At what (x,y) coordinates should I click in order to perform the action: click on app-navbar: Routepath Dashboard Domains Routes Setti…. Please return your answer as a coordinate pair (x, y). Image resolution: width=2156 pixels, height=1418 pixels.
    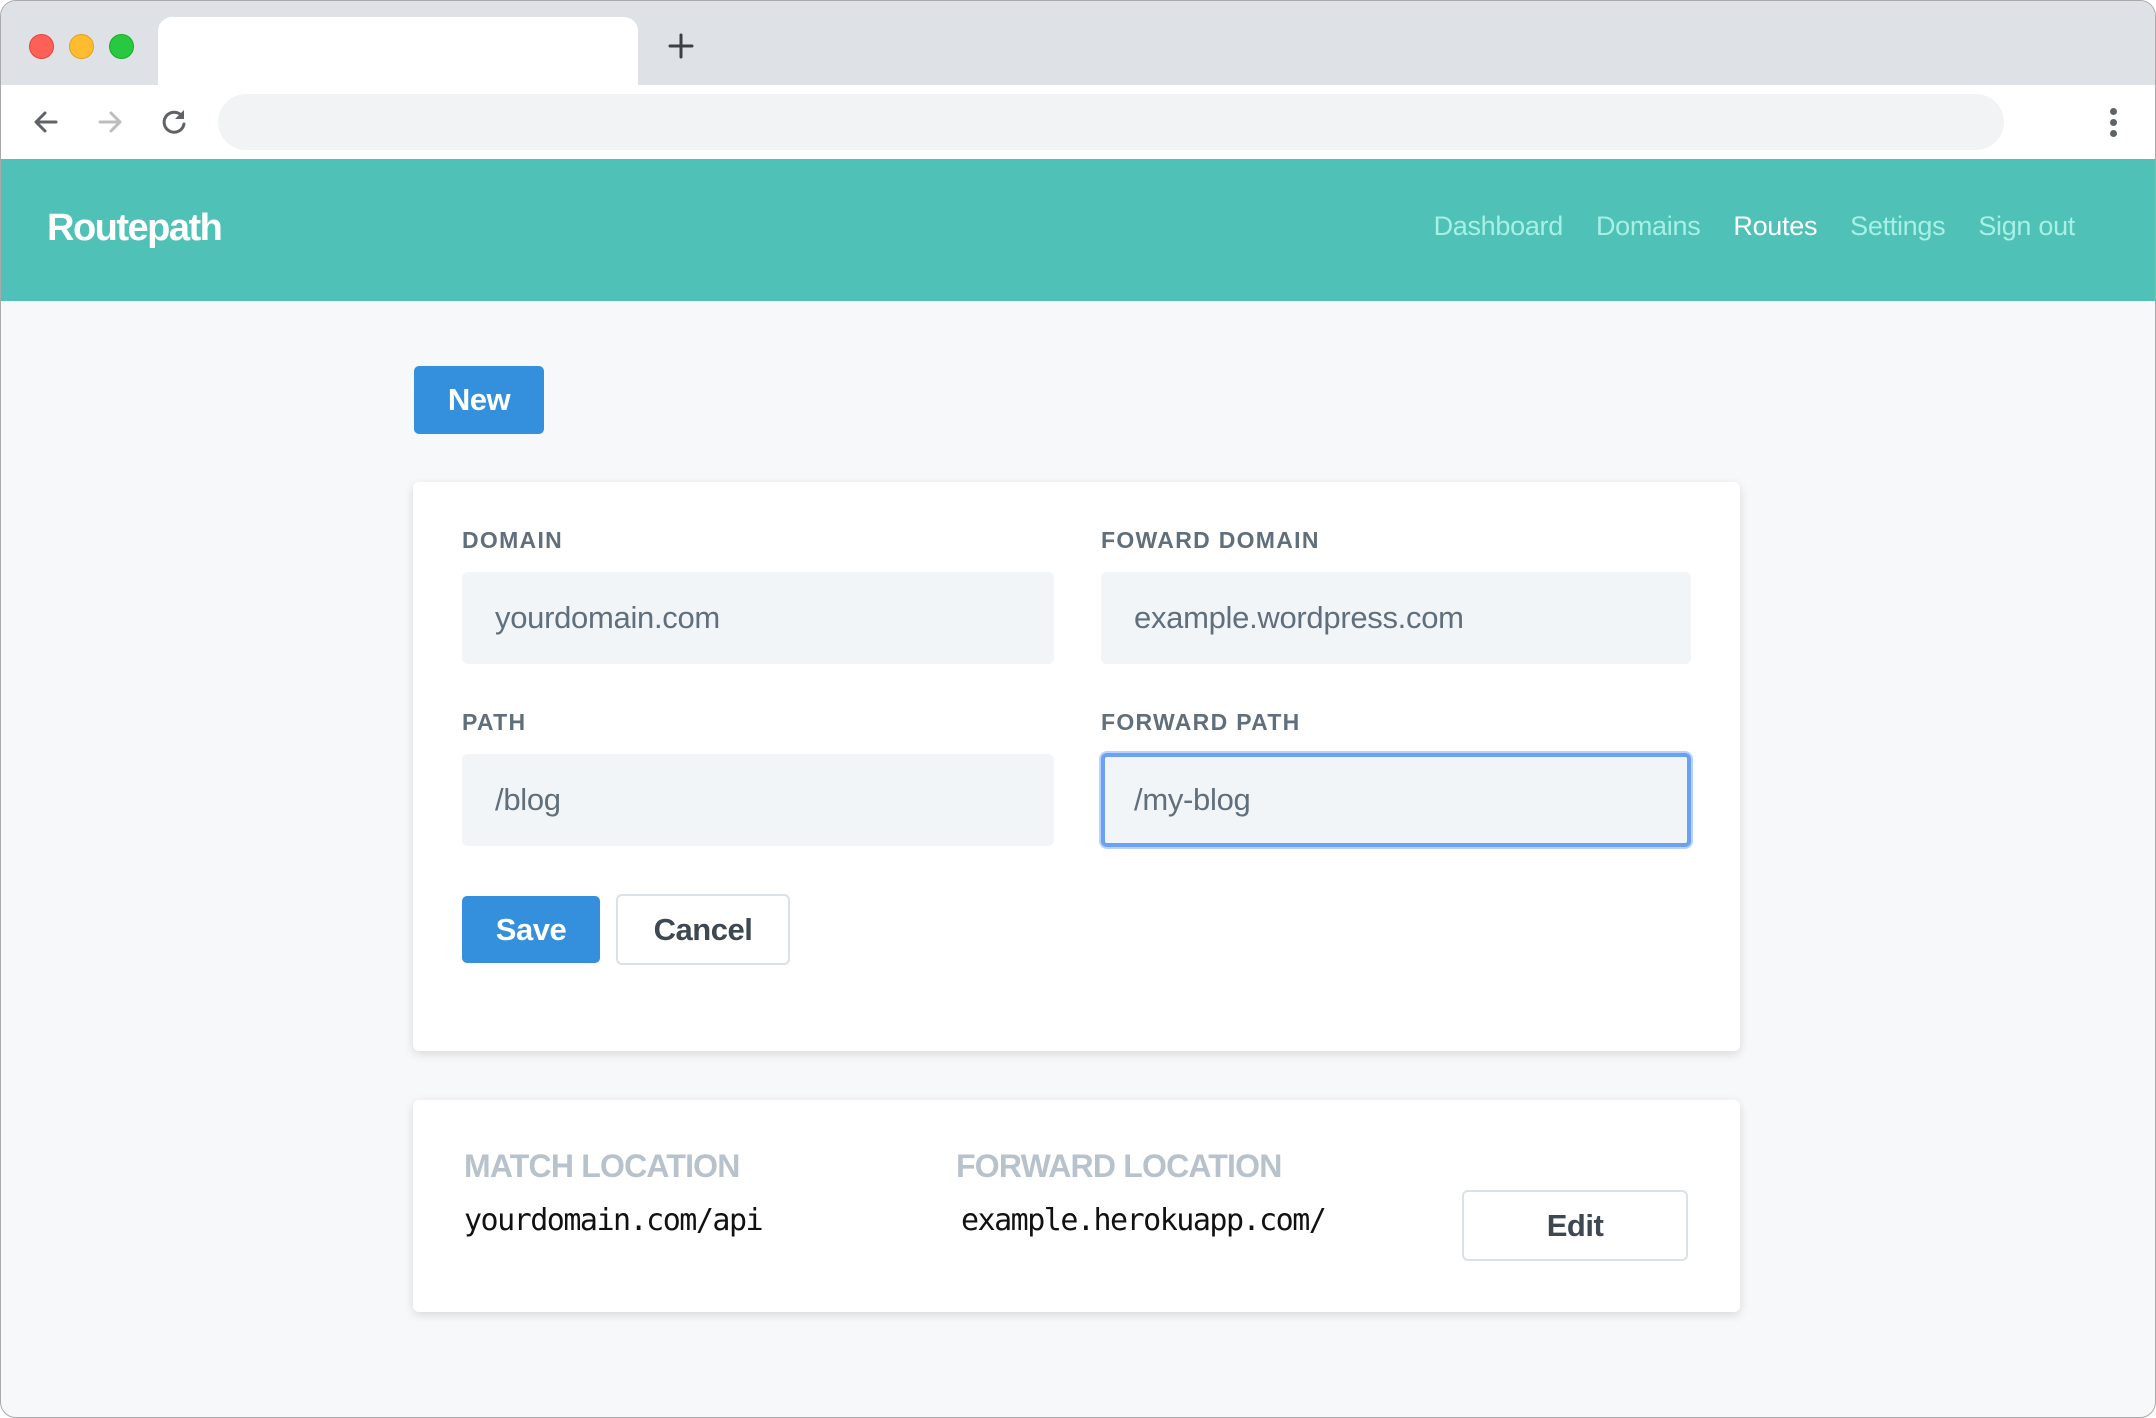
    Looking at the image, I should click on (1078, 230).